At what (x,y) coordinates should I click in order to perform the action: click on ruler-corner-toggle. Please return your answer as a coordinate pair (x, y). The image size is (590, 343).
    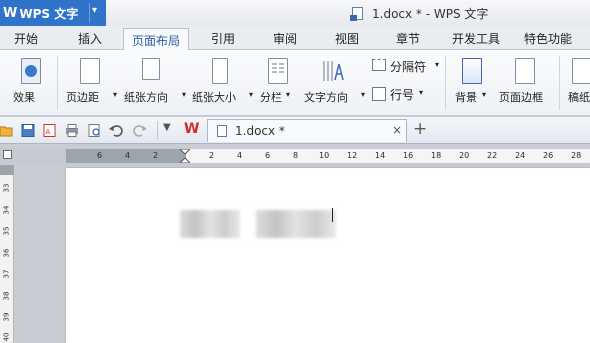
    Looking at the image, I should click on (7, 154).